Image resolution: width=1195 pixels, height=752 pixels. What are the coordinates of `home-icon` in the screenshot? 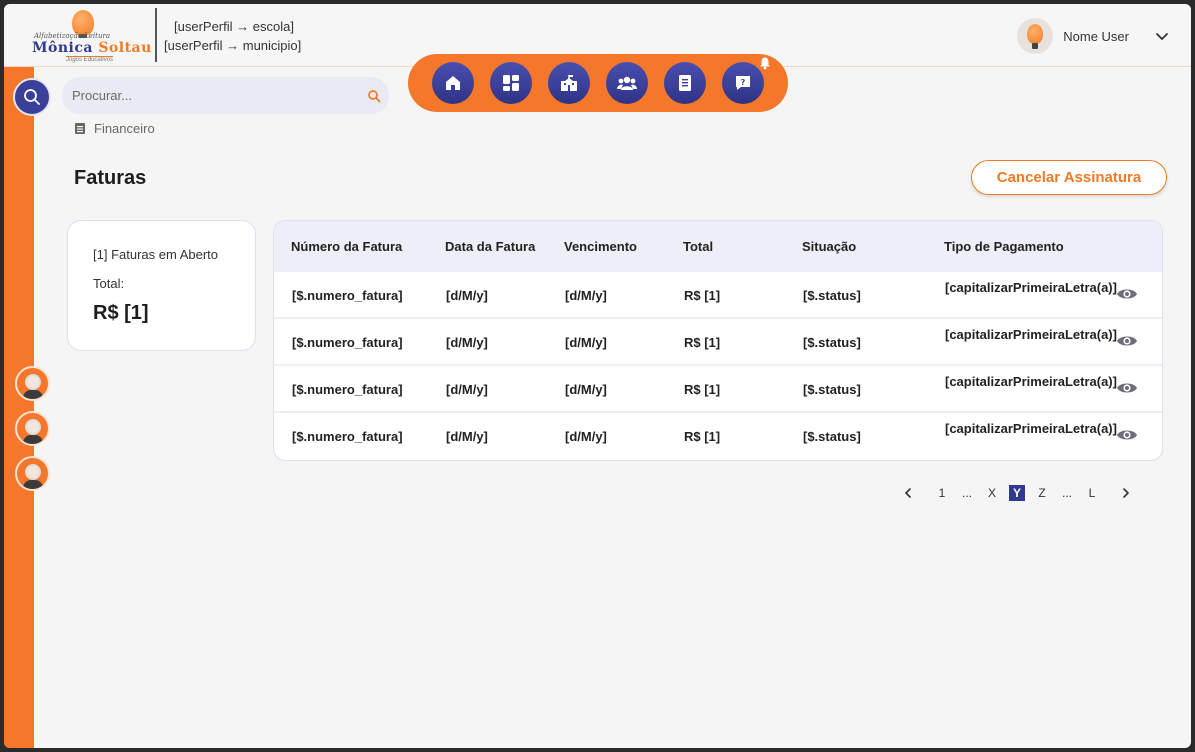 It's located at (453, 83).